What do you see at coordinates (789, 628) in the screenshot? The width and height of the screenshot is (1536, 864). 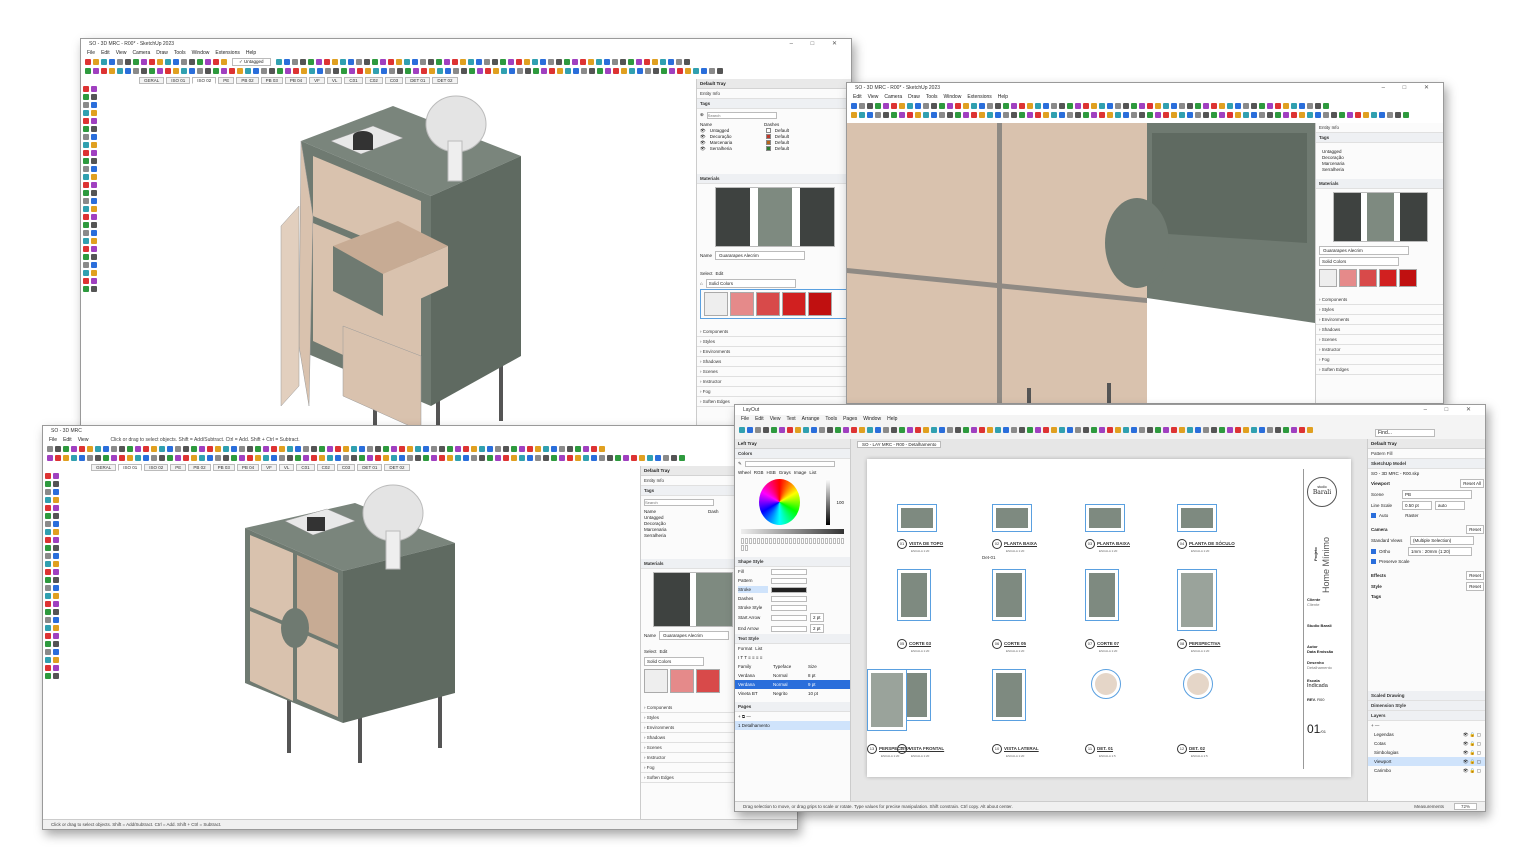 I see `shape-row-field` at bounding box center [789, 628].